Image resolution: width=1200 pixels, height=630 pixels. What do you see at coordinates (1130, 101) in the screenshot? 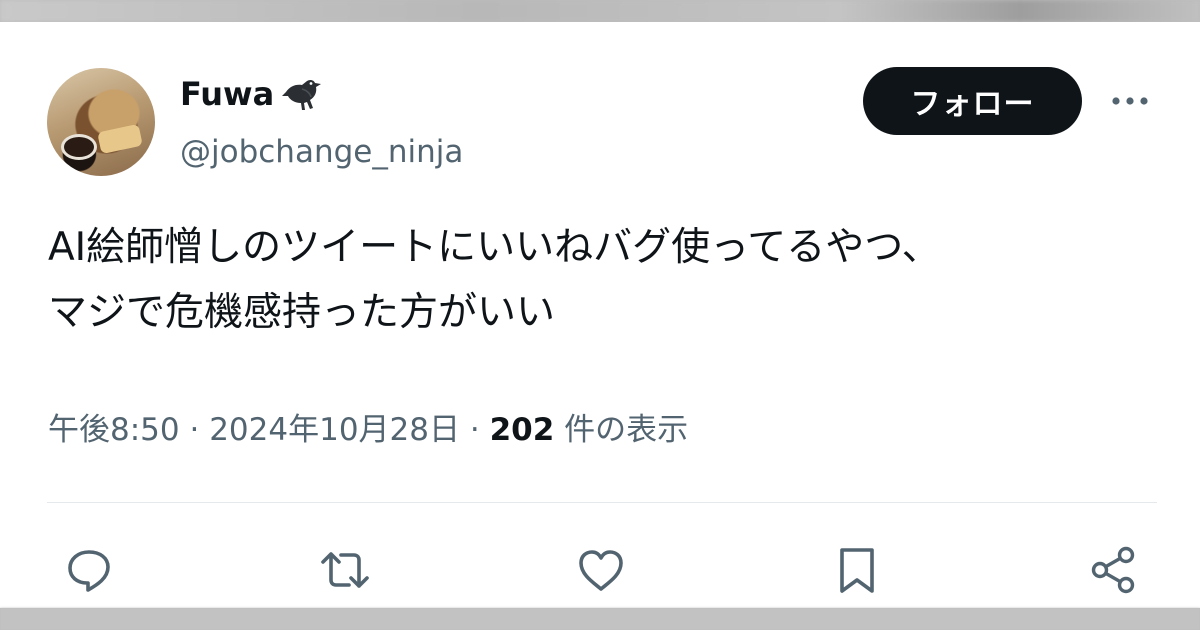
I see `more-horizontal-icon` at bounding box center [1130, 101].